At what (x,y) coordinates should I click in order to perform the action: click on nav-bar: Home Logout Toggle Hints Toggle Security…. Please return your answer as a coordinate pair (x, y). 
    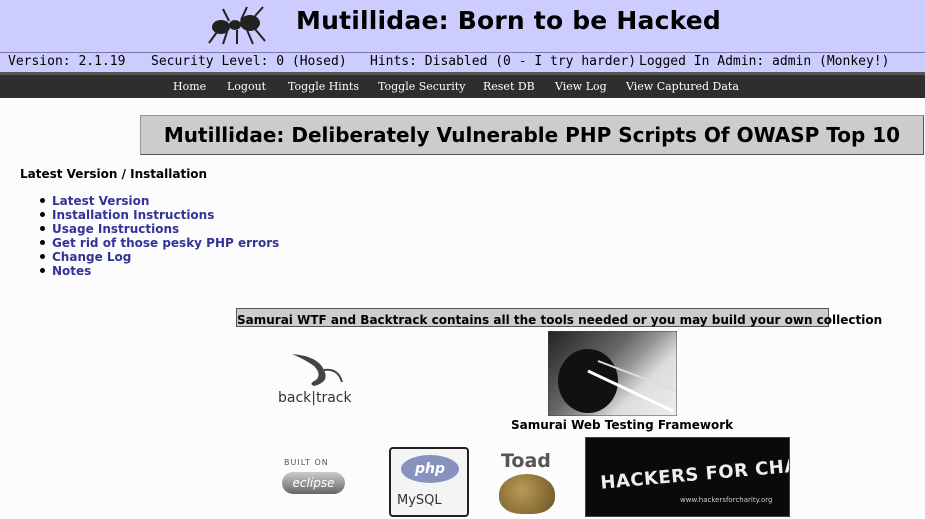
    Looking at the image, I should click on (462, 85).